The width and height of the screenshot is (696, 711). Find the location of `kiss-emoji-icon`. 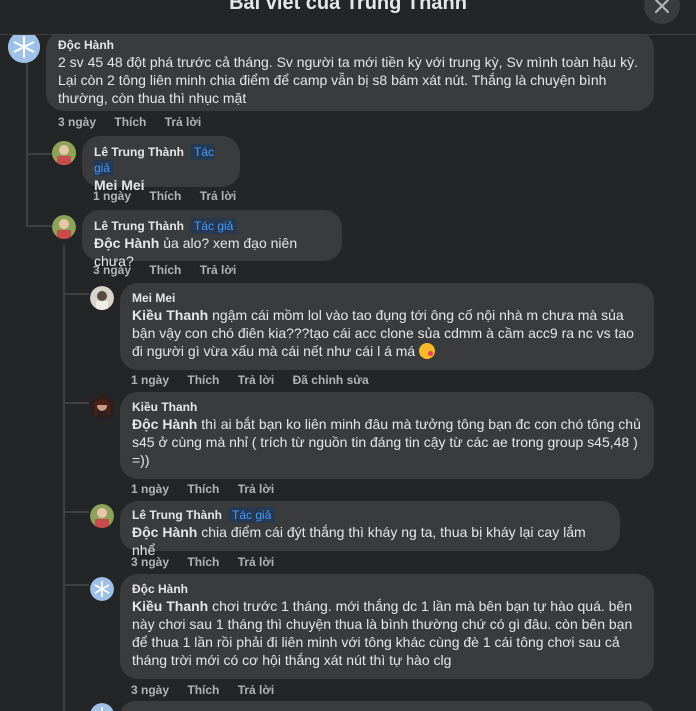

kiss-emoji-icon is located at coordinates (427, 351).